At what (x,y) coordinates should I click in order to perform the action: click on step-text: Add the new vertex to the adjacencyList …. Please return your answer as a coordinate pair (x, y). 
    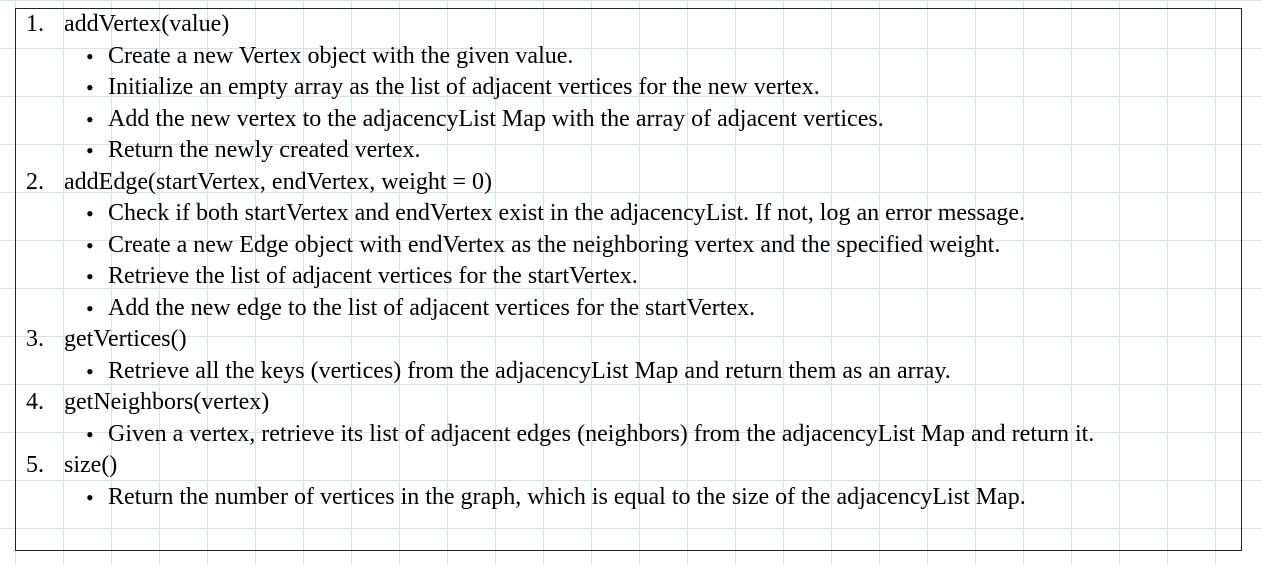
    Looking at the image, I should click on (496, 118).